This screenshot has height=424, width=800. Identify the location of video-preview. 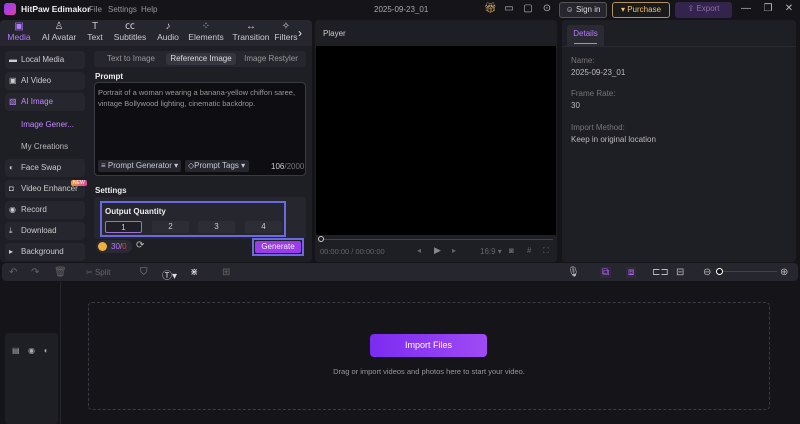
(436, 140).